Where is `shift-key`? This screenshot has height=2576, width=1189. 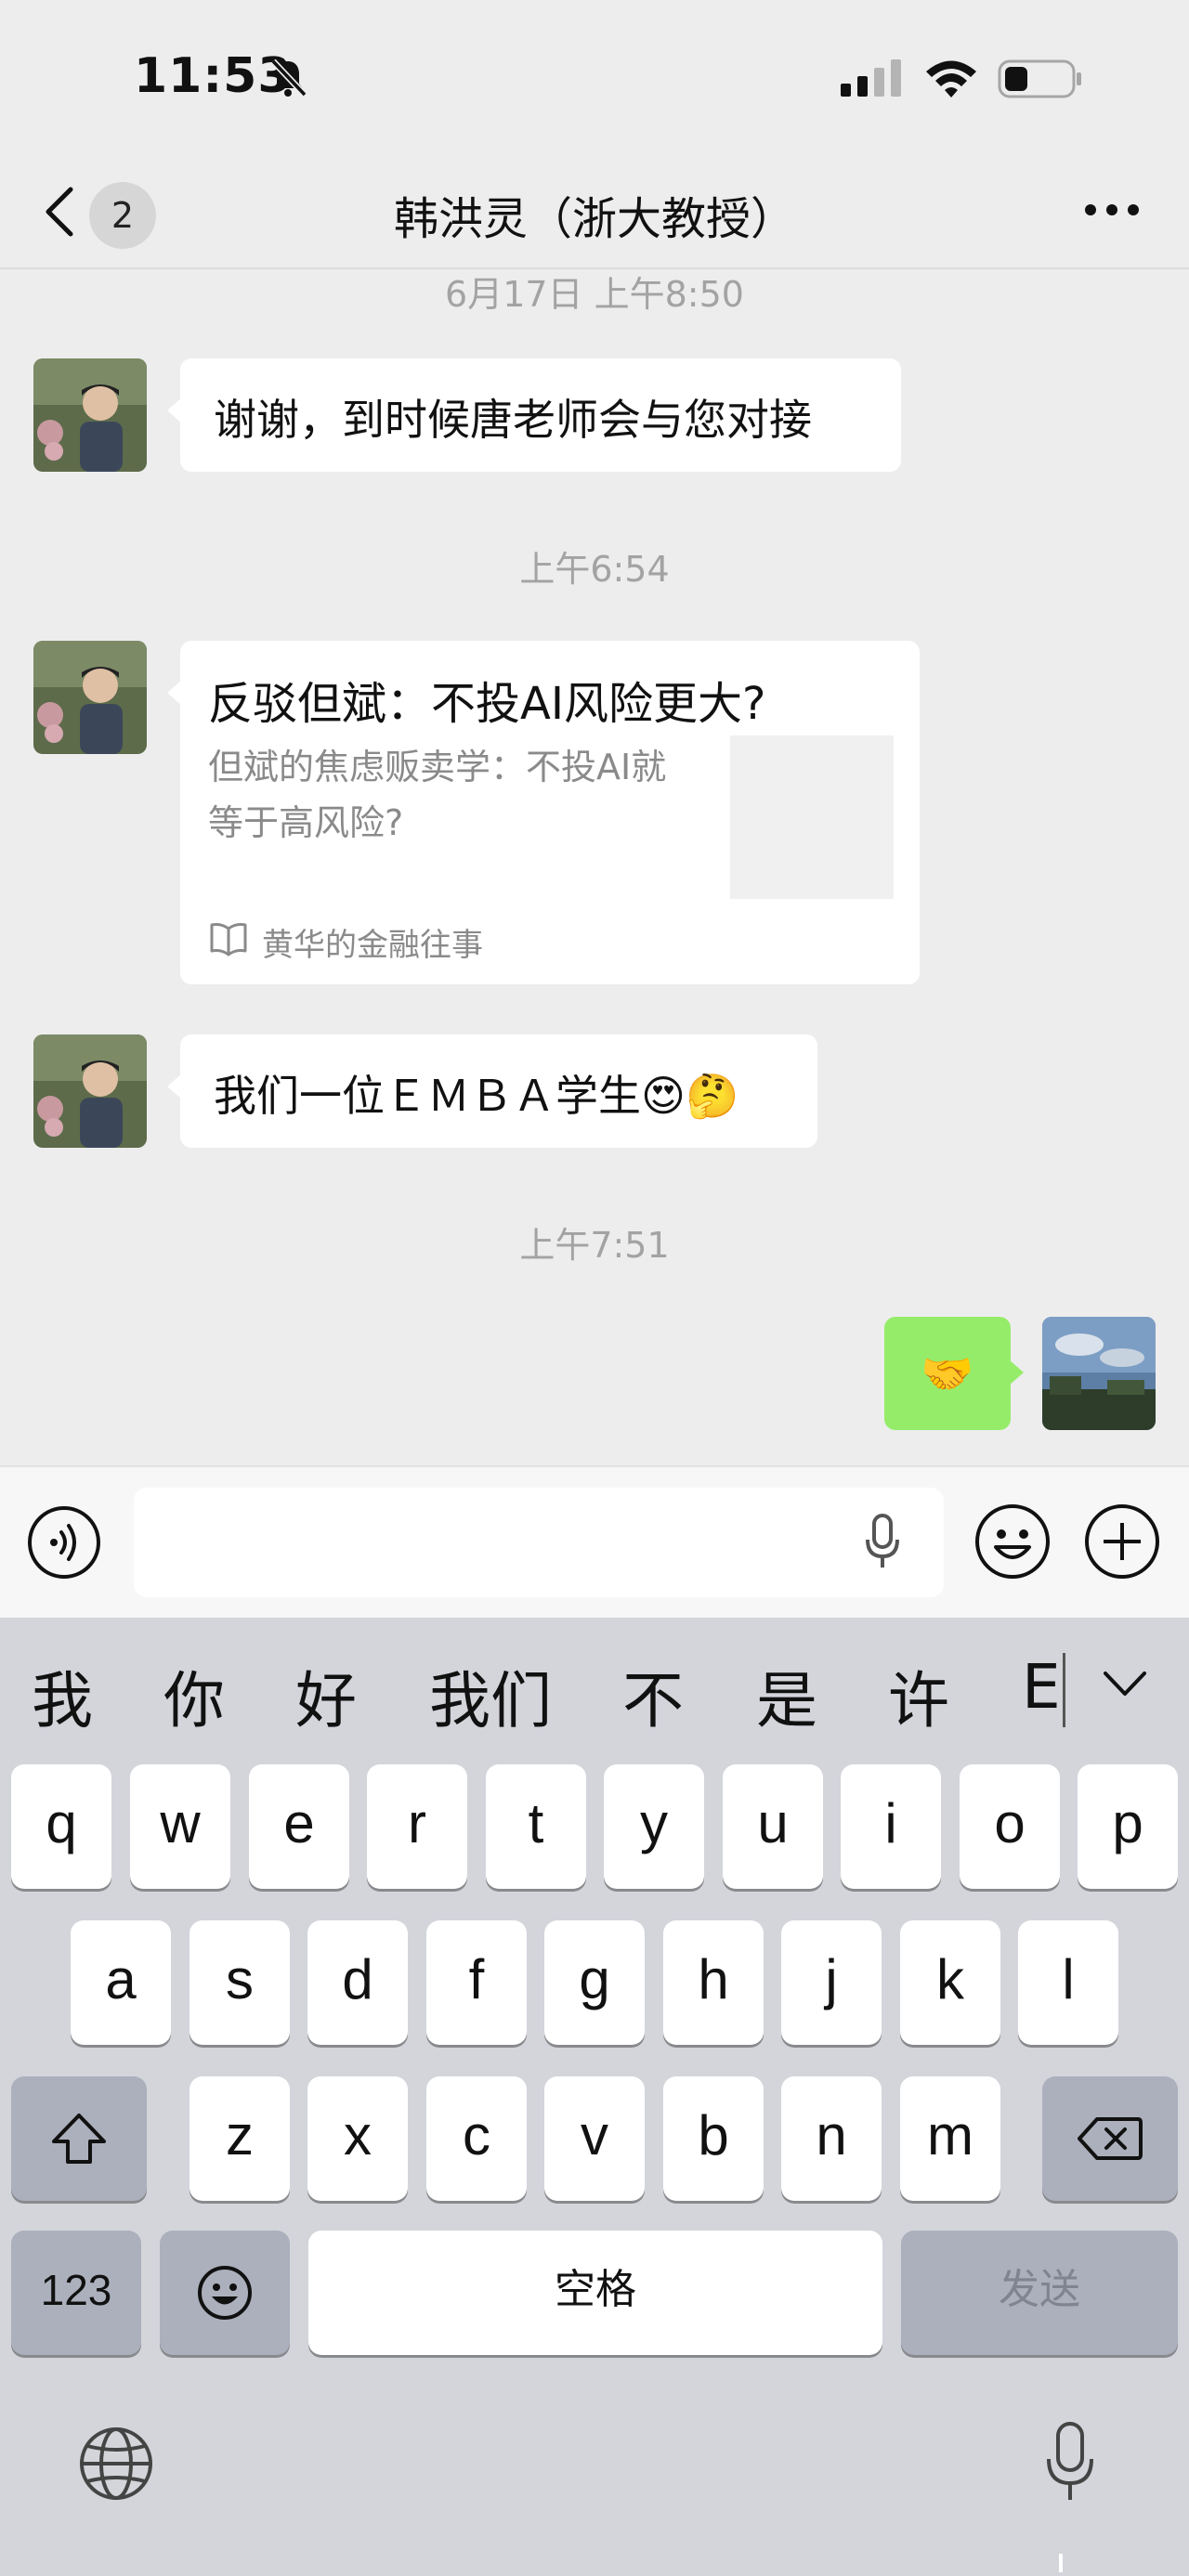 shift-key is located at coordinates (79, 2138).